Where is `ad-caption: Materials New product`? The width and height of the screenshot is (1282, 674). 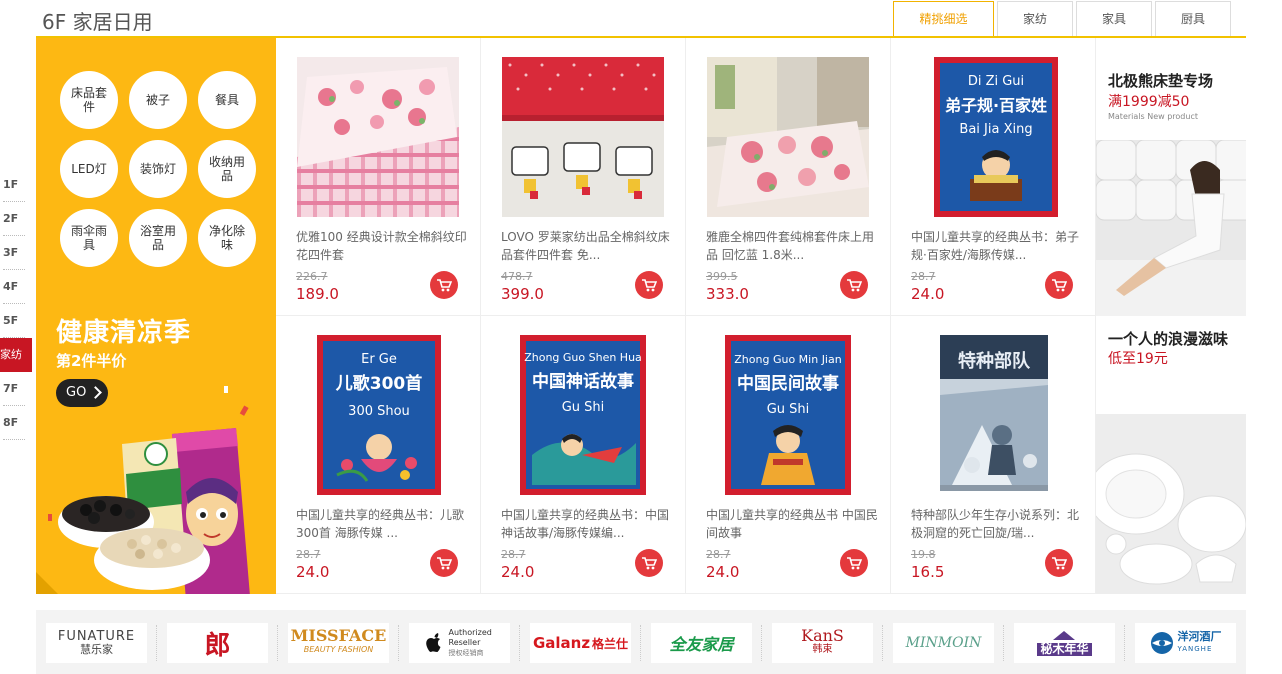 ad-caption: Materials New product is located at coordinates (1153, 116).